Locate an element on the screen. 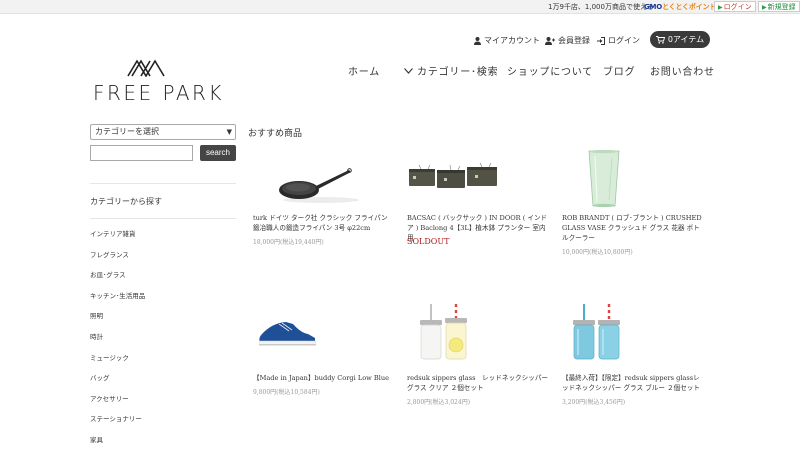 The height and width of the screenshot is (450, 800). category-item: キッチン･生活用品 is located at coordinates (117, 302).